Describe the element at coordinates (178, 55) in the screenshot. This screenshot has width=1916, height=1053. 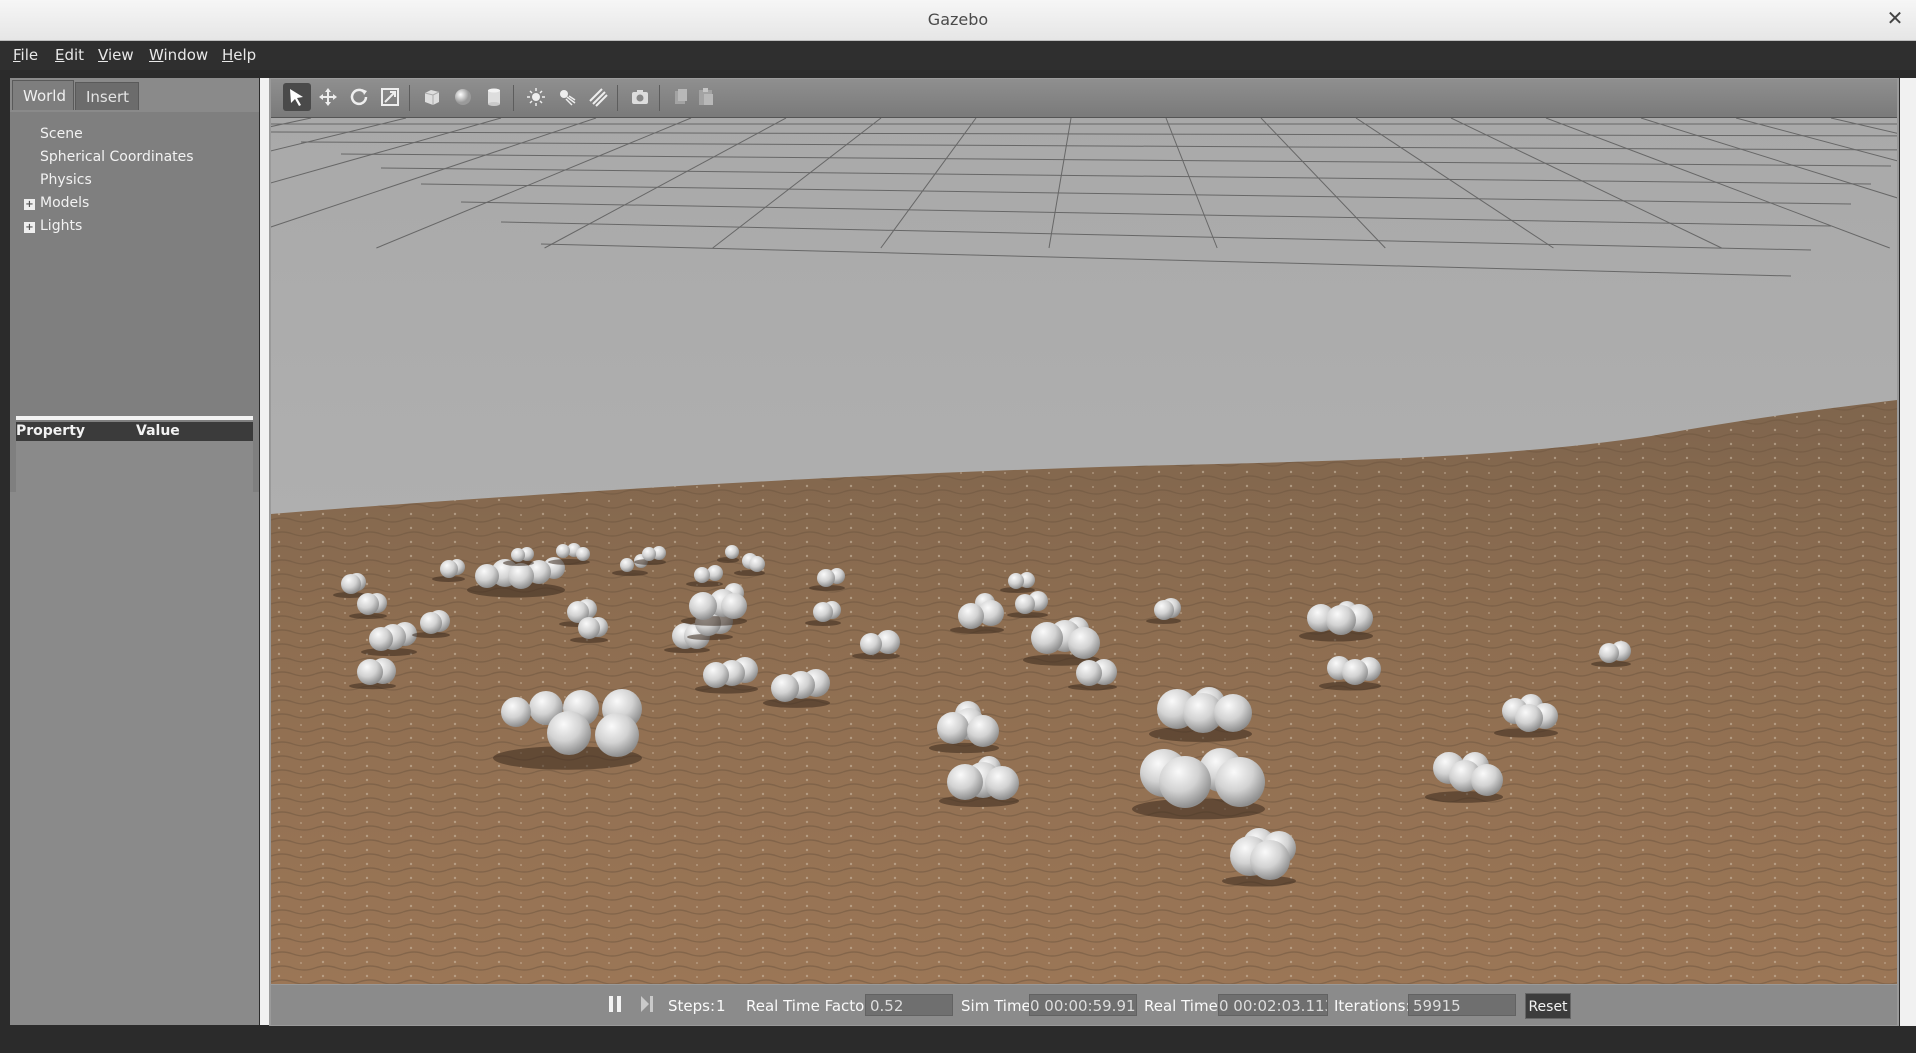
I see `menu-window: Window` at that location.